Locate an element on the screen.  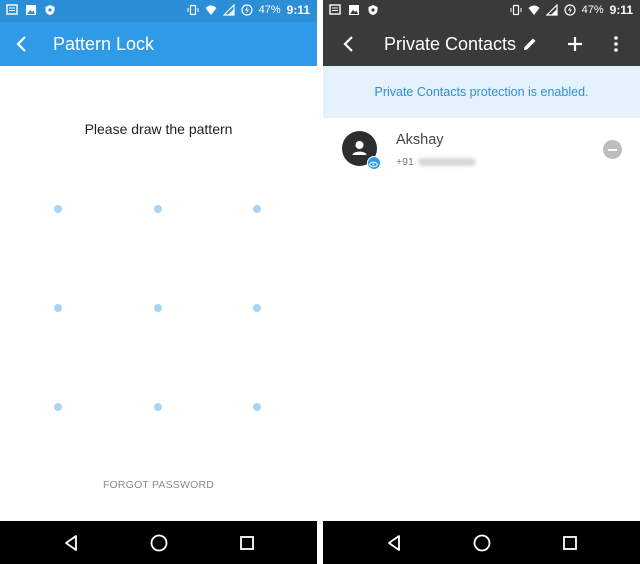
page-title: Pattern Lock is located at coordinates (104, 44).